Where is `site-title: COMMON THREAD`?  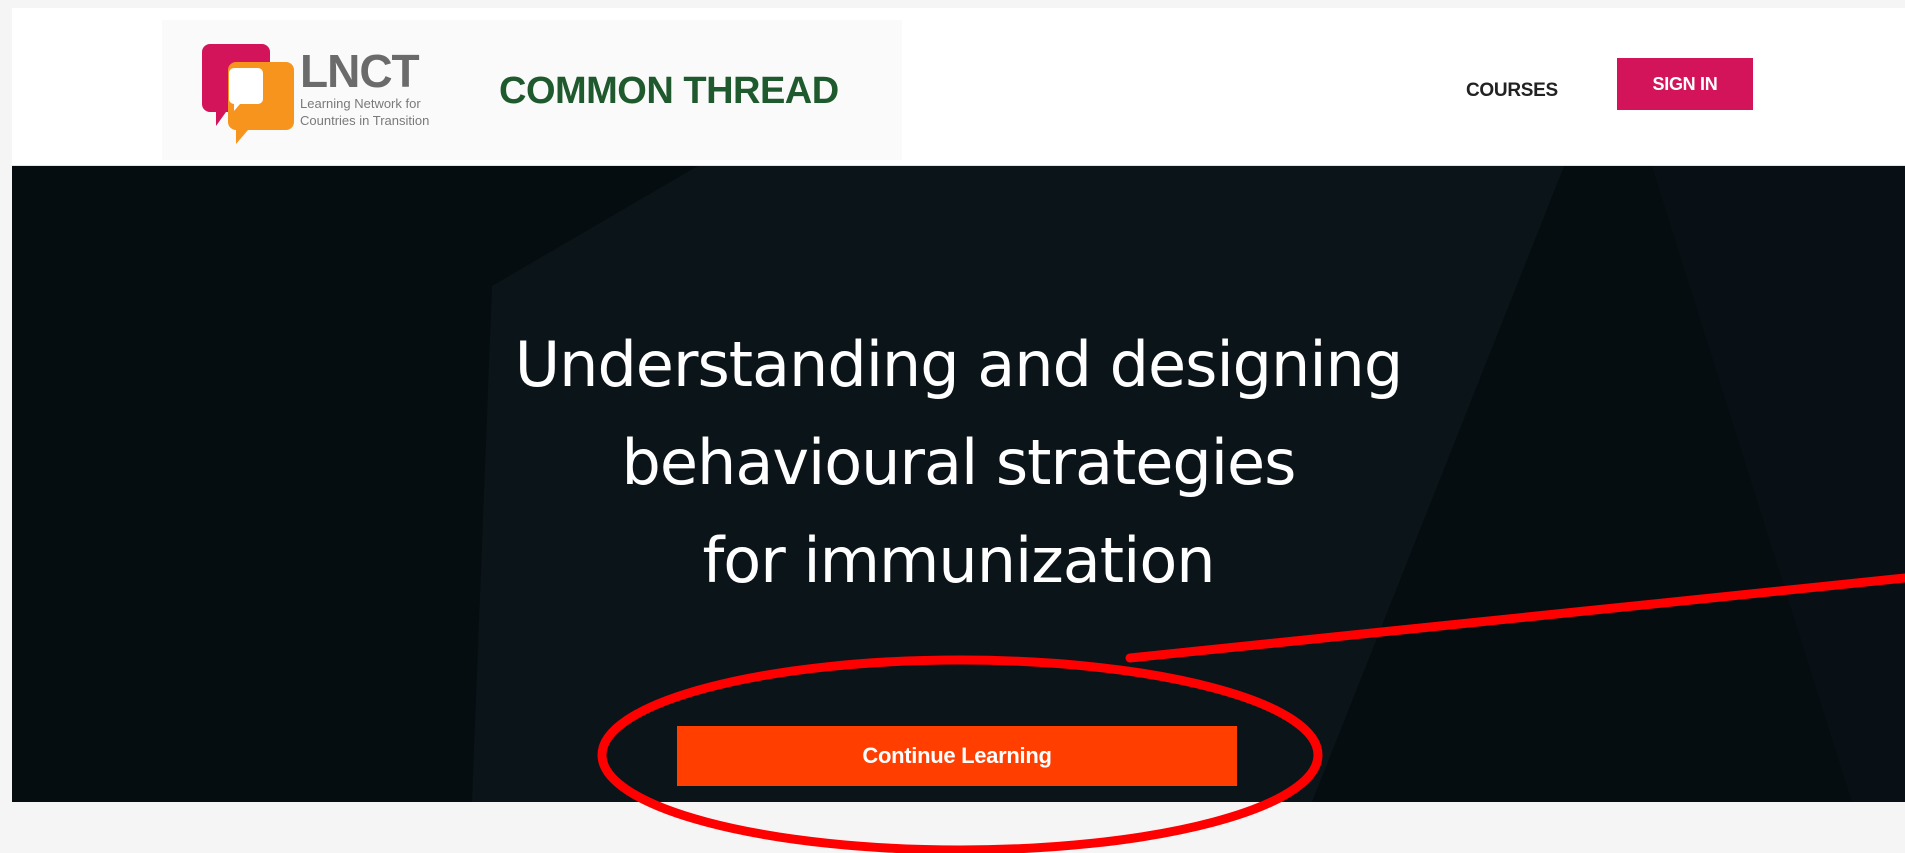 site-title: COMMON THREAD is located at coordinates (669, 91).